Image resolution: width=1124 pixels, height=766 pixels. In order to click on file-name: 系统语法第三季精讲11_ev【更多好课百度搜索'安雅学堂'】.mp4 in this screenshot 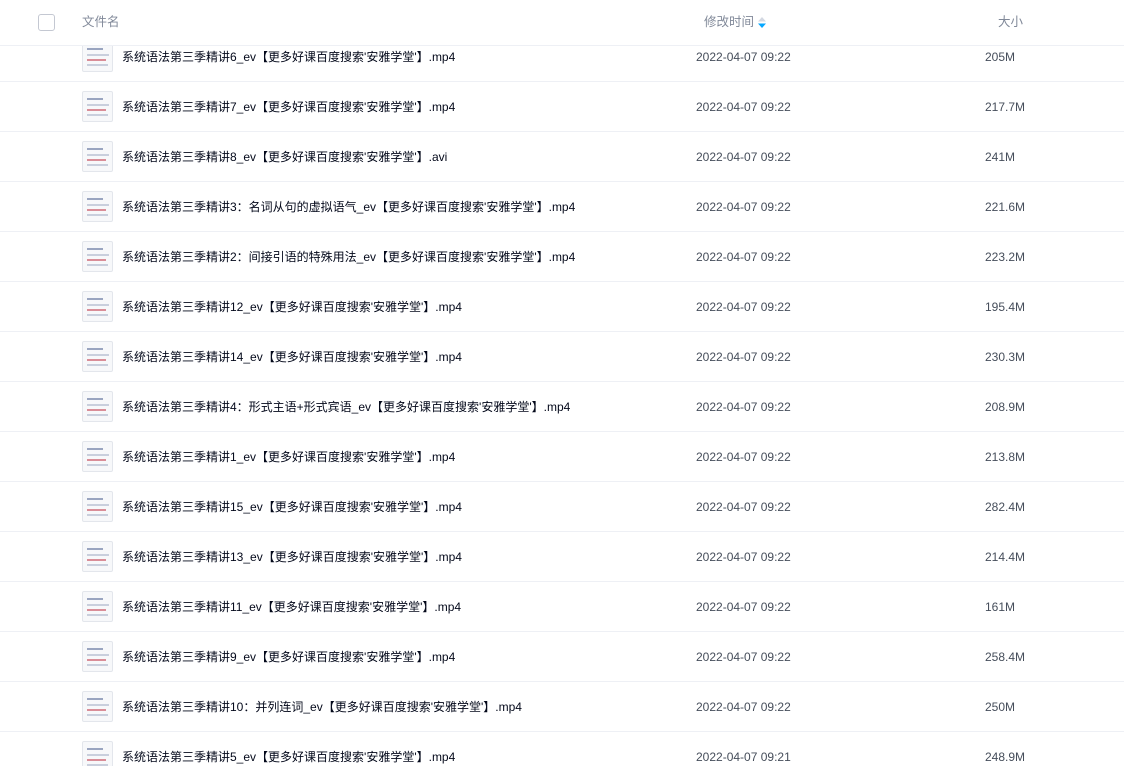, I will do `click(291, 607)`.